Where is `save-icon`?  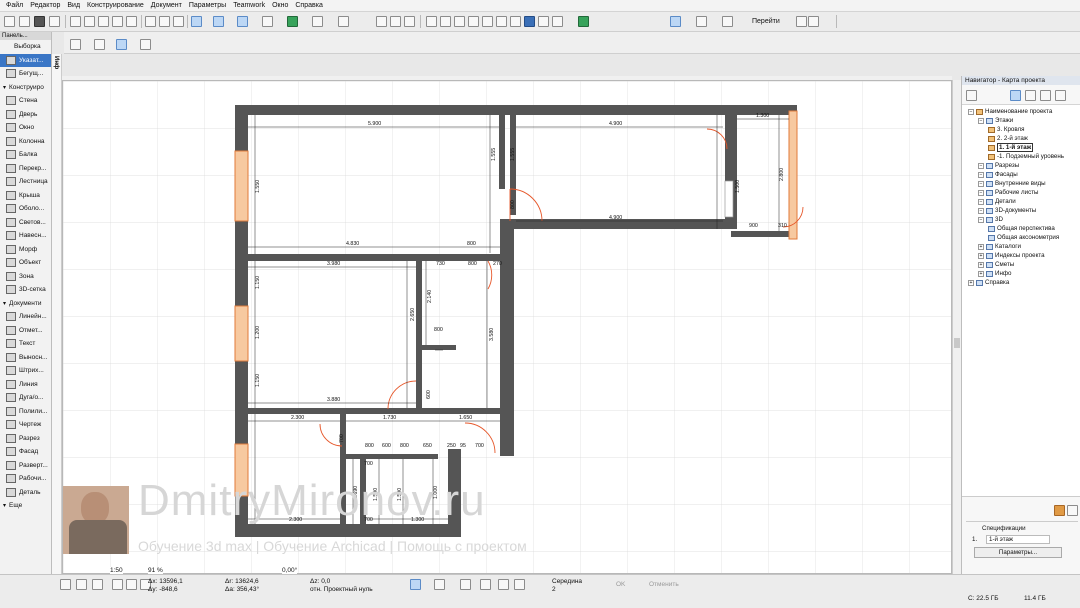 save-icon is located at coordinates (39, 21).